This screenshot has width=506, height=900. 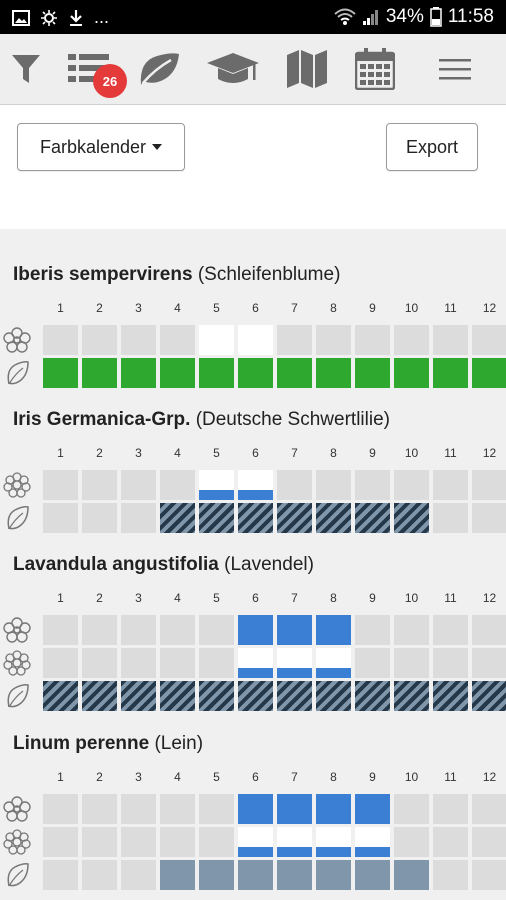 What do you see at coordinates (60, 598) in the screenshot?
I see `month-label: 1` at bounding box center [60, 598].